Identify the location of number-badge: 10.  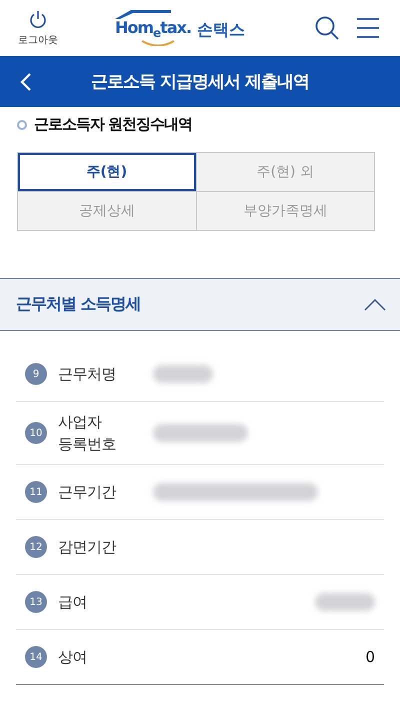
(36, 433).